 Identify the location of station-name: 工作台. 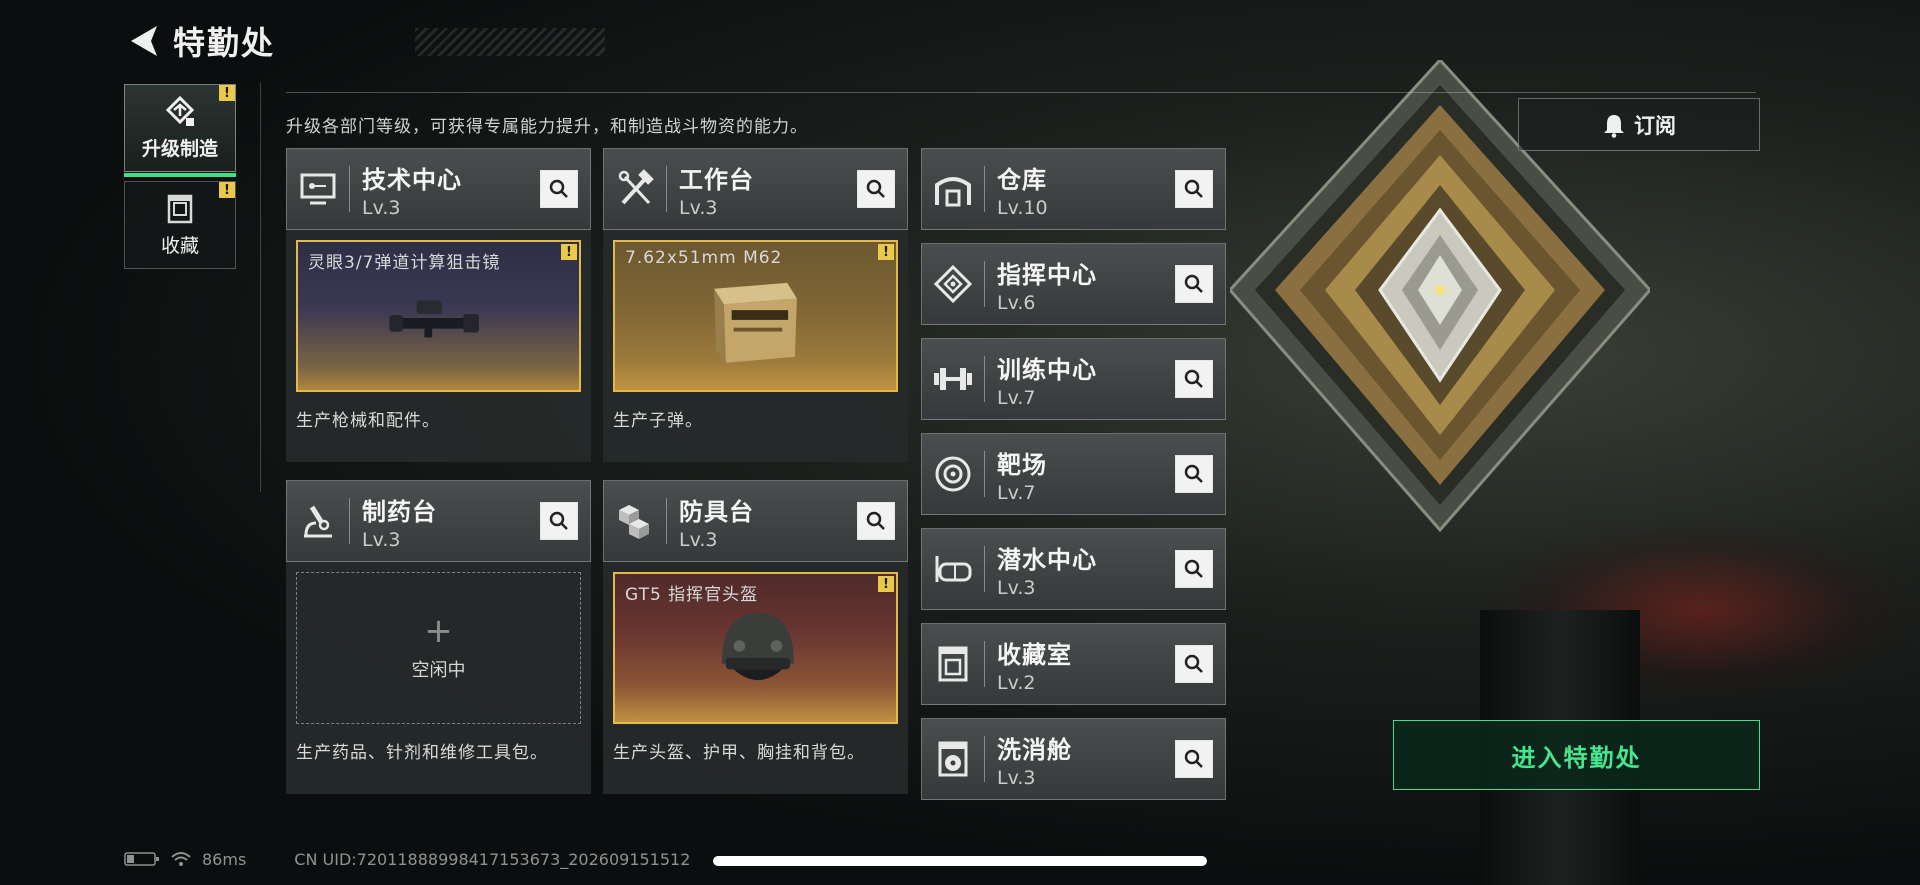
(716, 179).